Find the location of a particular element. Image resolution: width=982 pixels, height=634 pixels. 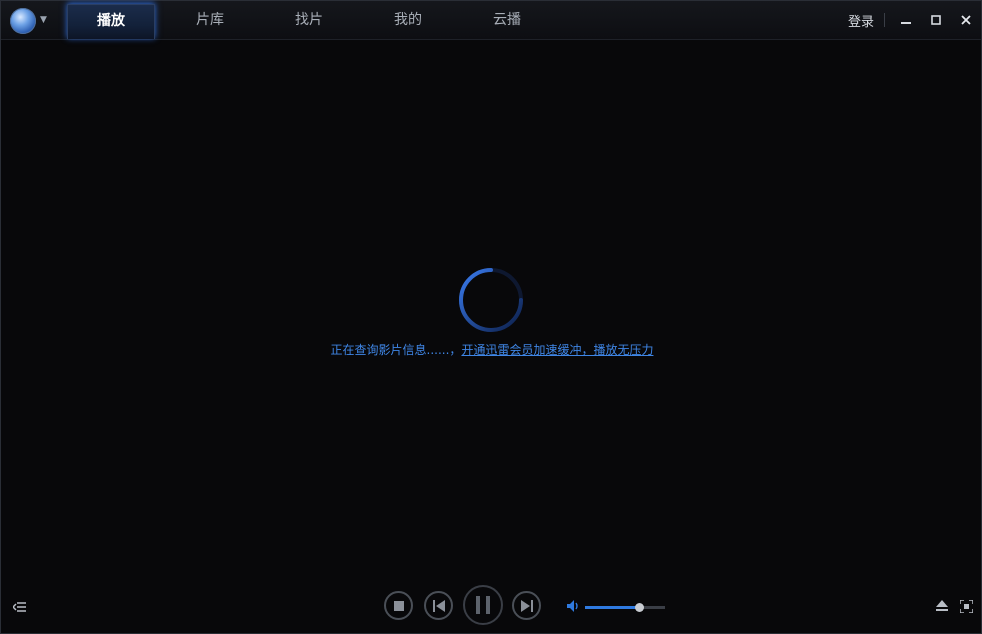

maximize-button is located at coordinates (936, 20).